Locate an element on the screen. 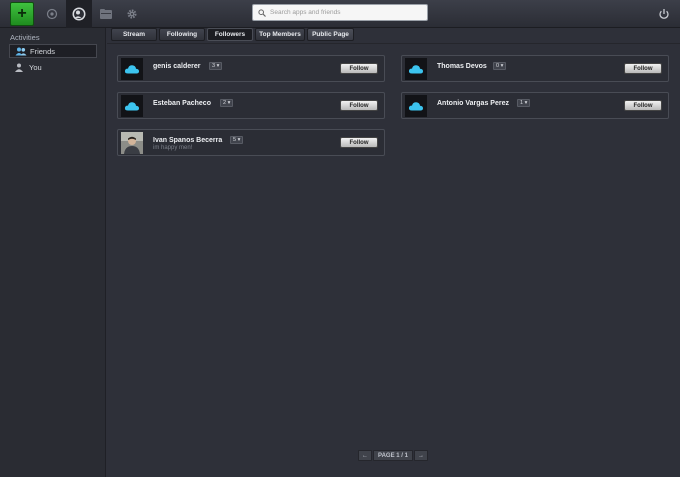 This screenshot has height=477, width=680. add-app-button: + is located at coordinates (22, 14).